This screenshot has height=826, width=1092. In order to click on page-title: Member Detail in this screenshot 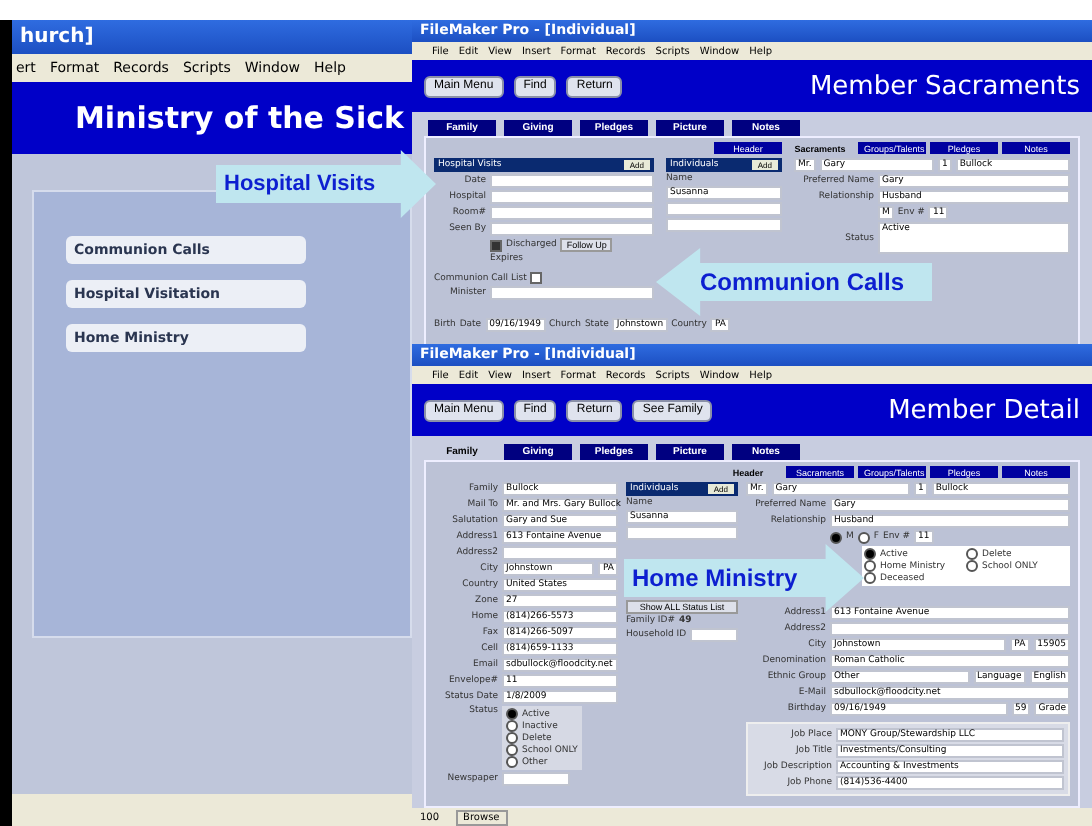, I will do `click(984, 410)`.